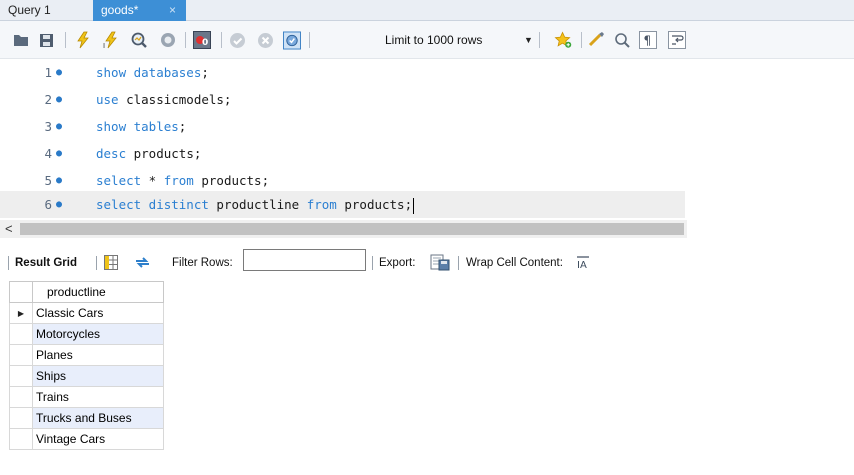  What do you see at coordinates (172, 10) in the screenshot?
I see `close-icon: ×` at bounding box center [172, 10].